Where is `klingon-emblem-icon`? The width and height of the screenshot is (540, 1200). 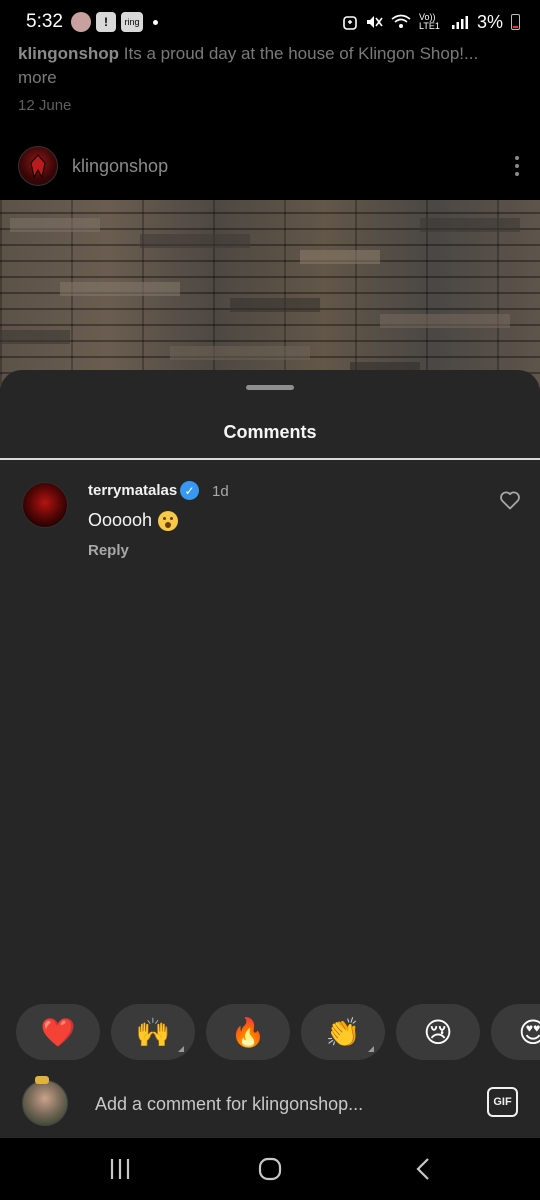 klingon-emblem-icon is located at coordinates (38, 166).